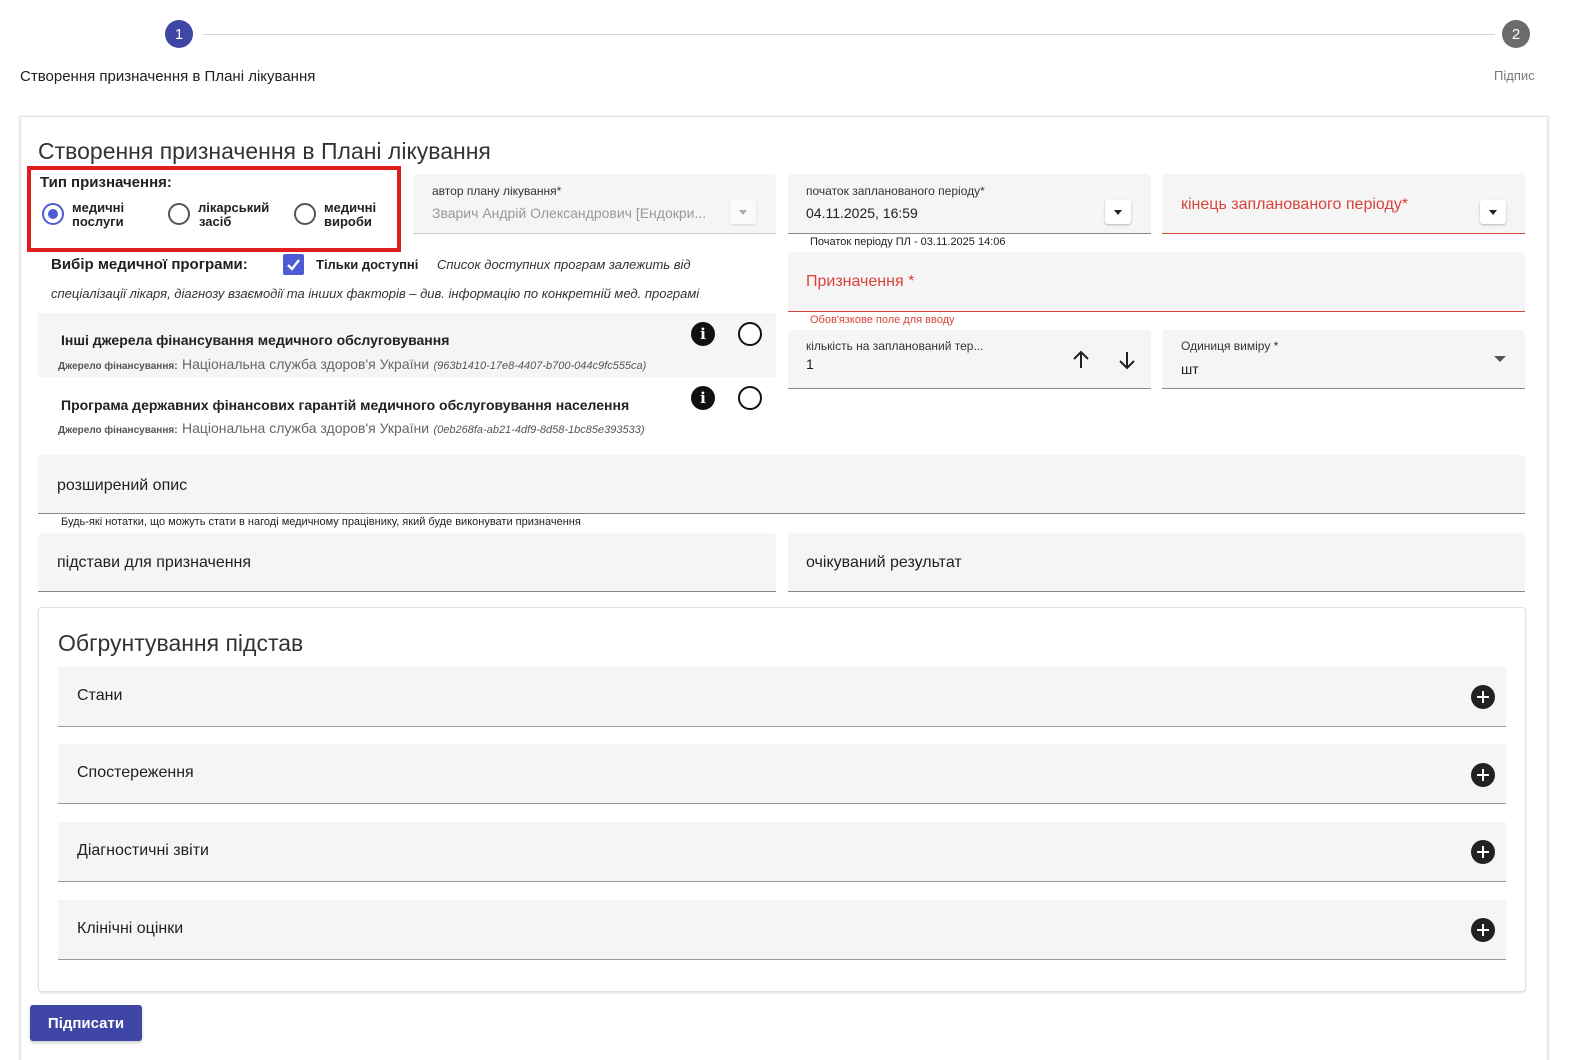 This screenshot has height=1060, width=1587. I want to click on type-option-medical-devices: медичні вироби, so click(350, 215).